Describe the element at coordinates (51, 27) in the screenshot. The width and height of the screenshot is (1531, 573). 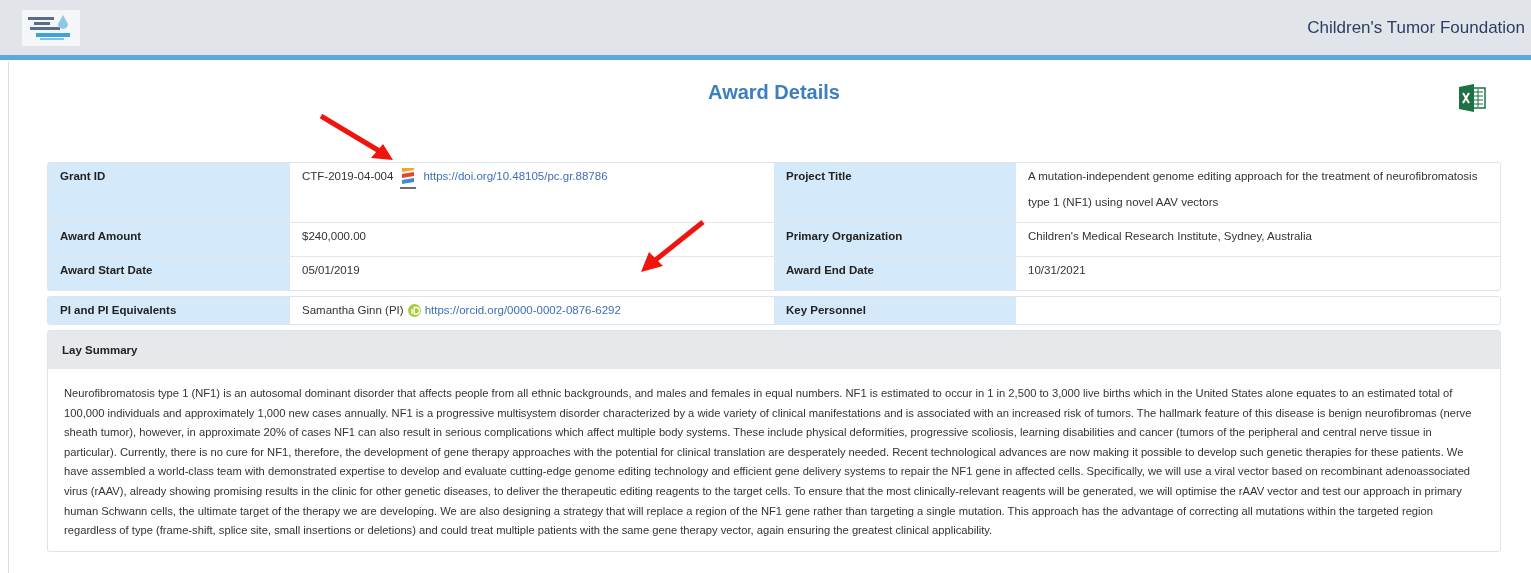
I see `logo-drawing` at that location.